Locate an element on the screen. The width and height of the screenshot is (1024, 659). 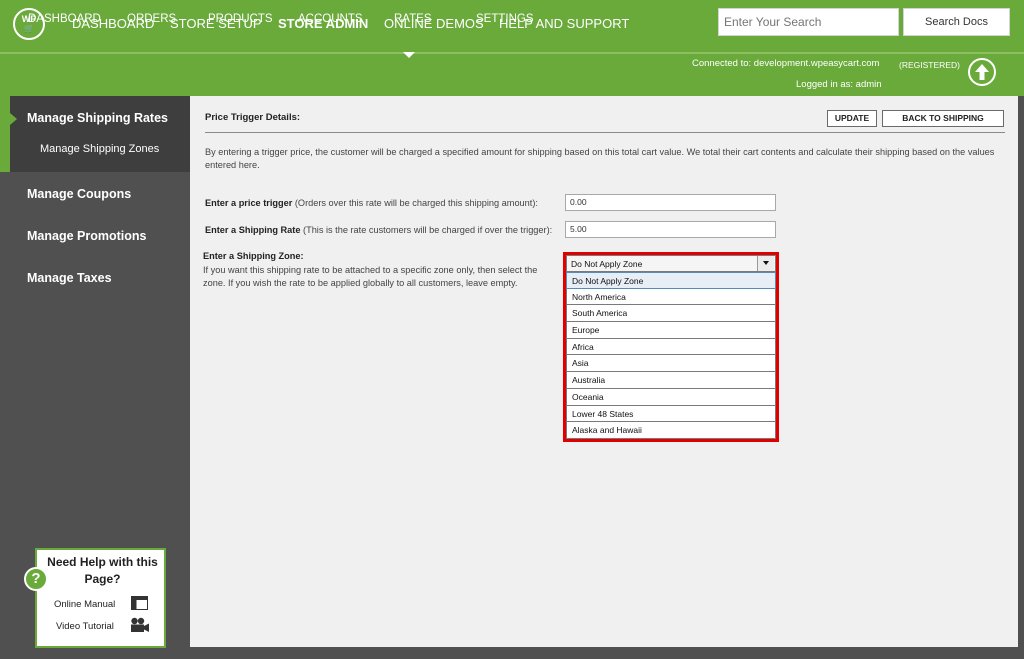
back-to-shipping-button: BACK TO SHIPPING is located at coordinates (943, 118).